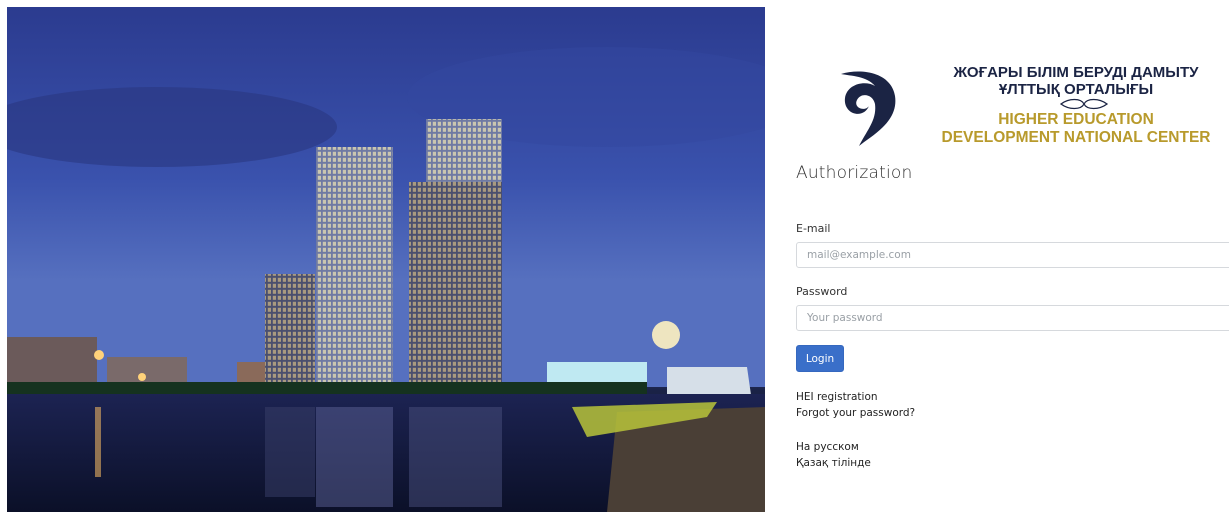 The height and width of the screenshot is (512, 1229). Describe the element at coordinates (855, 413) in the screenshot. I see `forgot-password-link: Forgot your password?` at that location.